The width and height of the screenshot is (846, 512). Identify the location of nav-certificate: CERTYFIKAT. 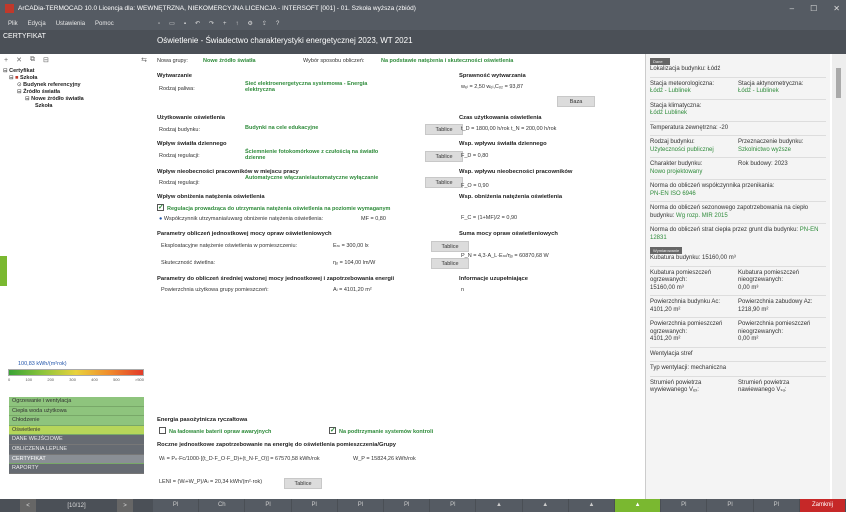
(76, 459).